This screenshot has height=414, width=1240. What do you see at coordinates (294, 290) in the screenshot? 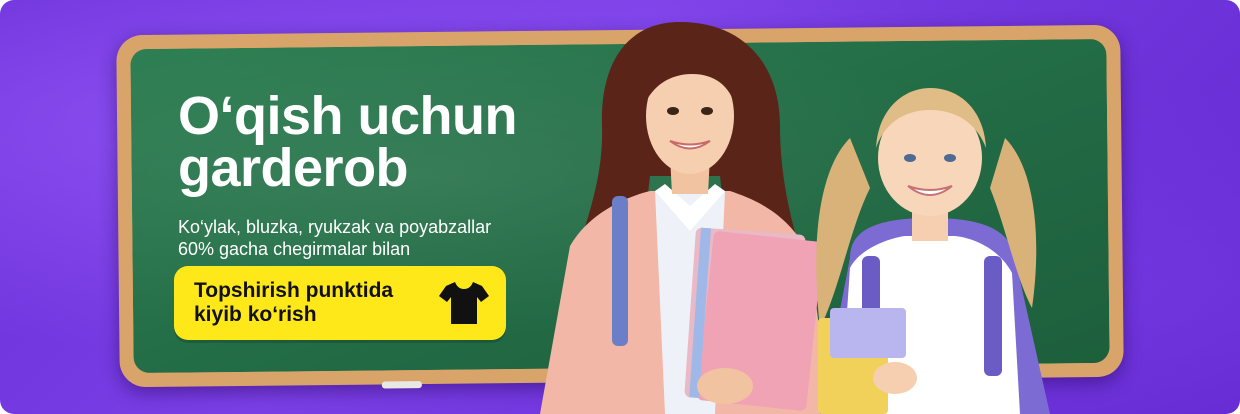
I see `try-on-label-line-1: Topshirish punktida` at bounding box center [294, 290].